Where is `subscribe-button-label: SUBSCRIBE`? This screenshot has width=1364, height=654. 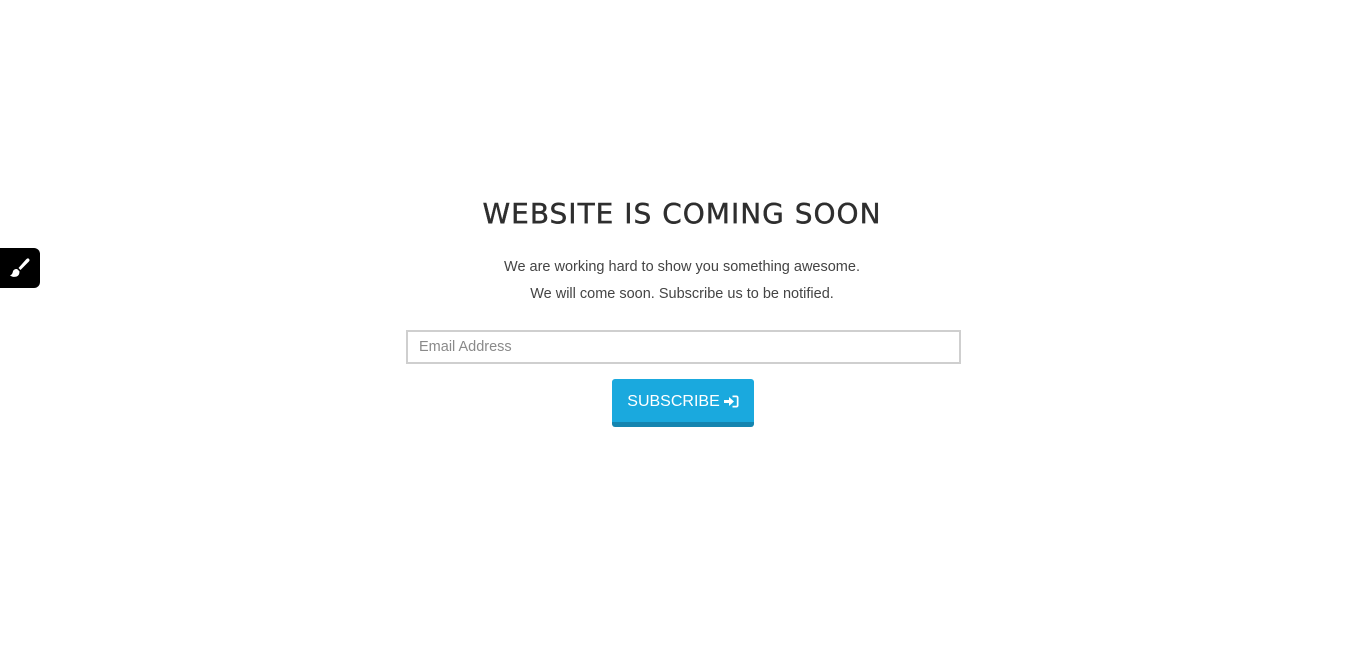
subscribe-button-label: SUBSCRIBE is located at coordinates (673, 401).